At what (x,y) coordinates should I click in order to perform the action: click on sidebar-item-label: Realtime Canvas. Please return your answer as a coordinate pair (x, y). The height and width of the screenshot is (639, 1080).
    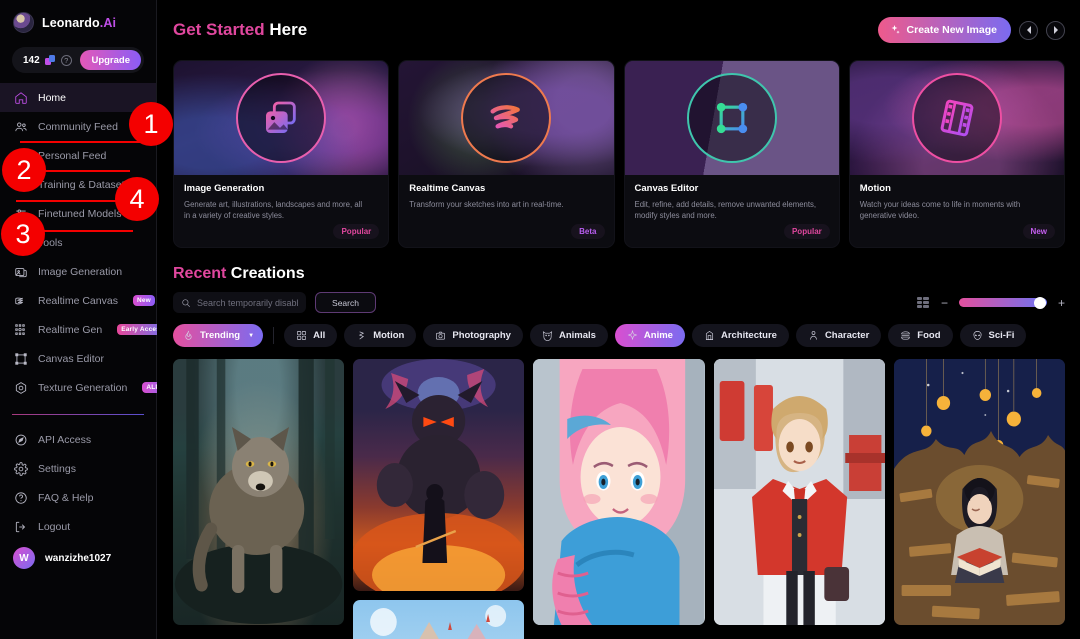
    Looking at the image, I should click on (78, 300).